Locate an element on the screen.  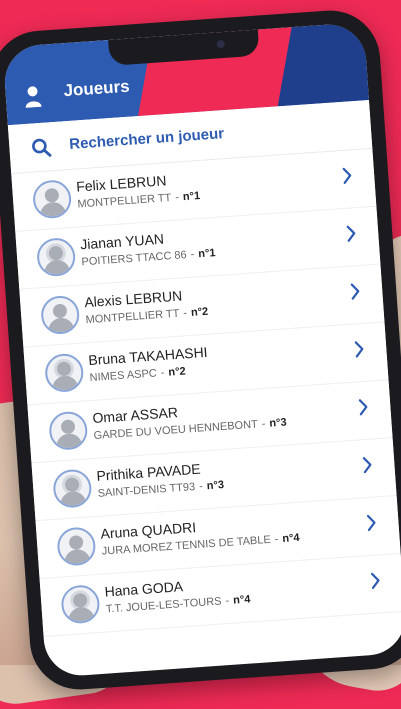
player-name: Bruna TAKAHASHI is located at coordinates (148, 356).